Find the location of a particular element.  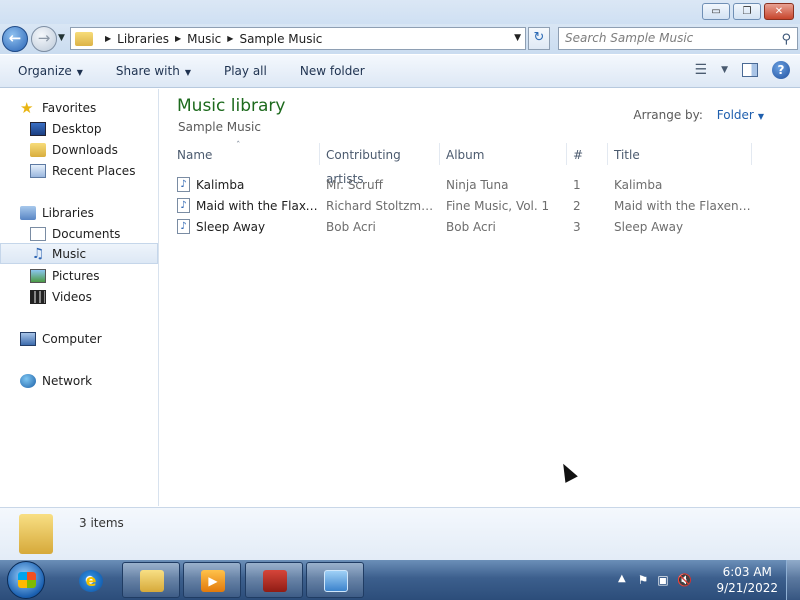

column-header-name: ˆ Name is located at coordinates (245, 153).